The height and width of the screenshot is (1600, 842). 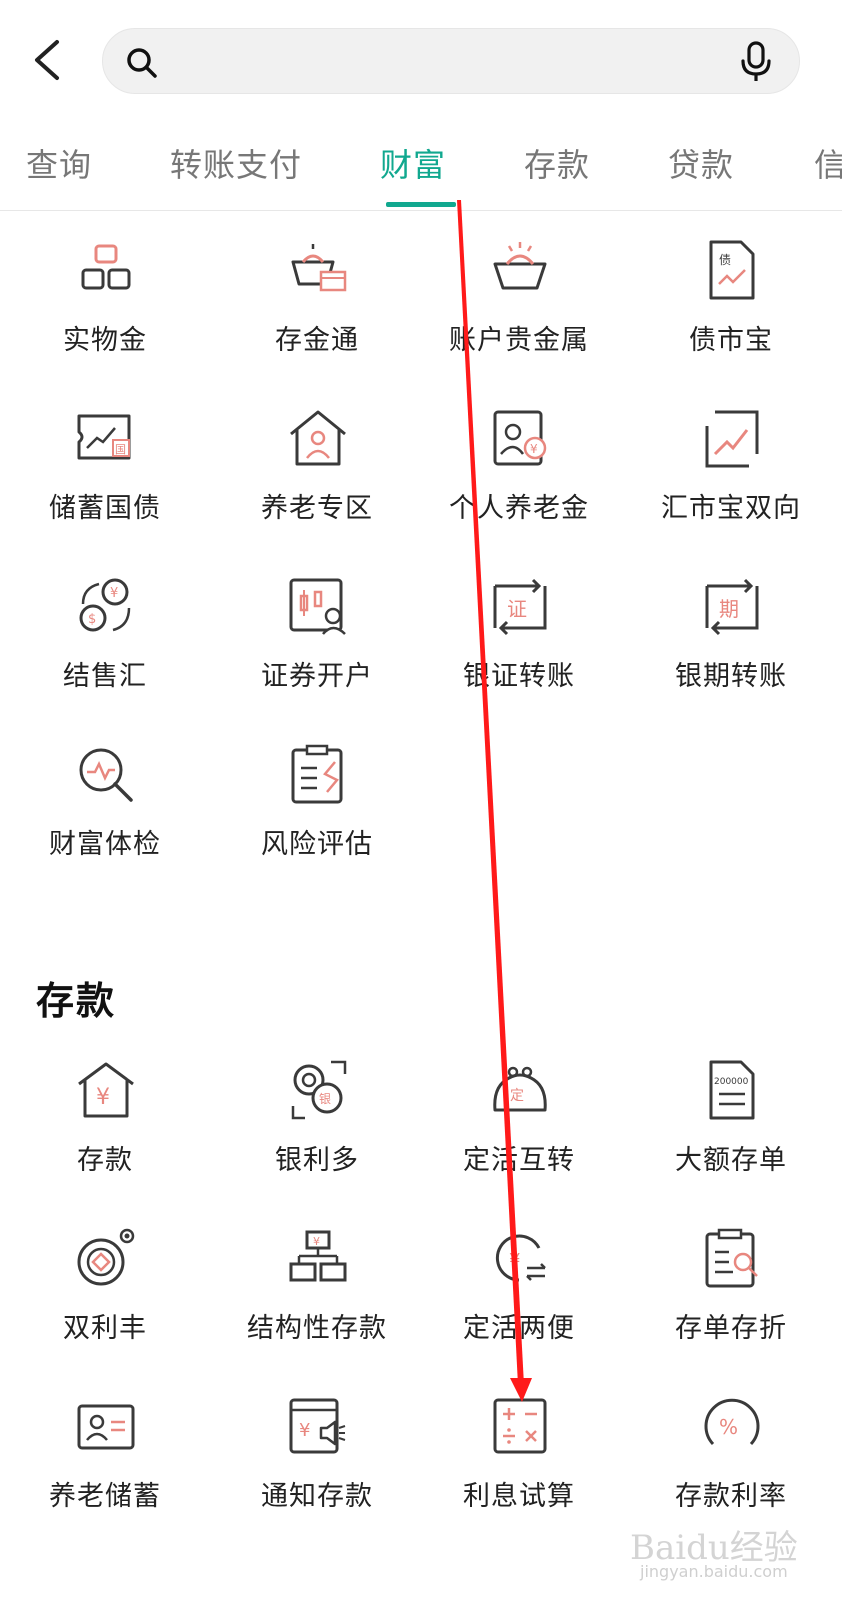 What do you see at coordinates (319, 268) in the screenshot?
I see `gold-deposit-icon` at bounding box center [319, 268].